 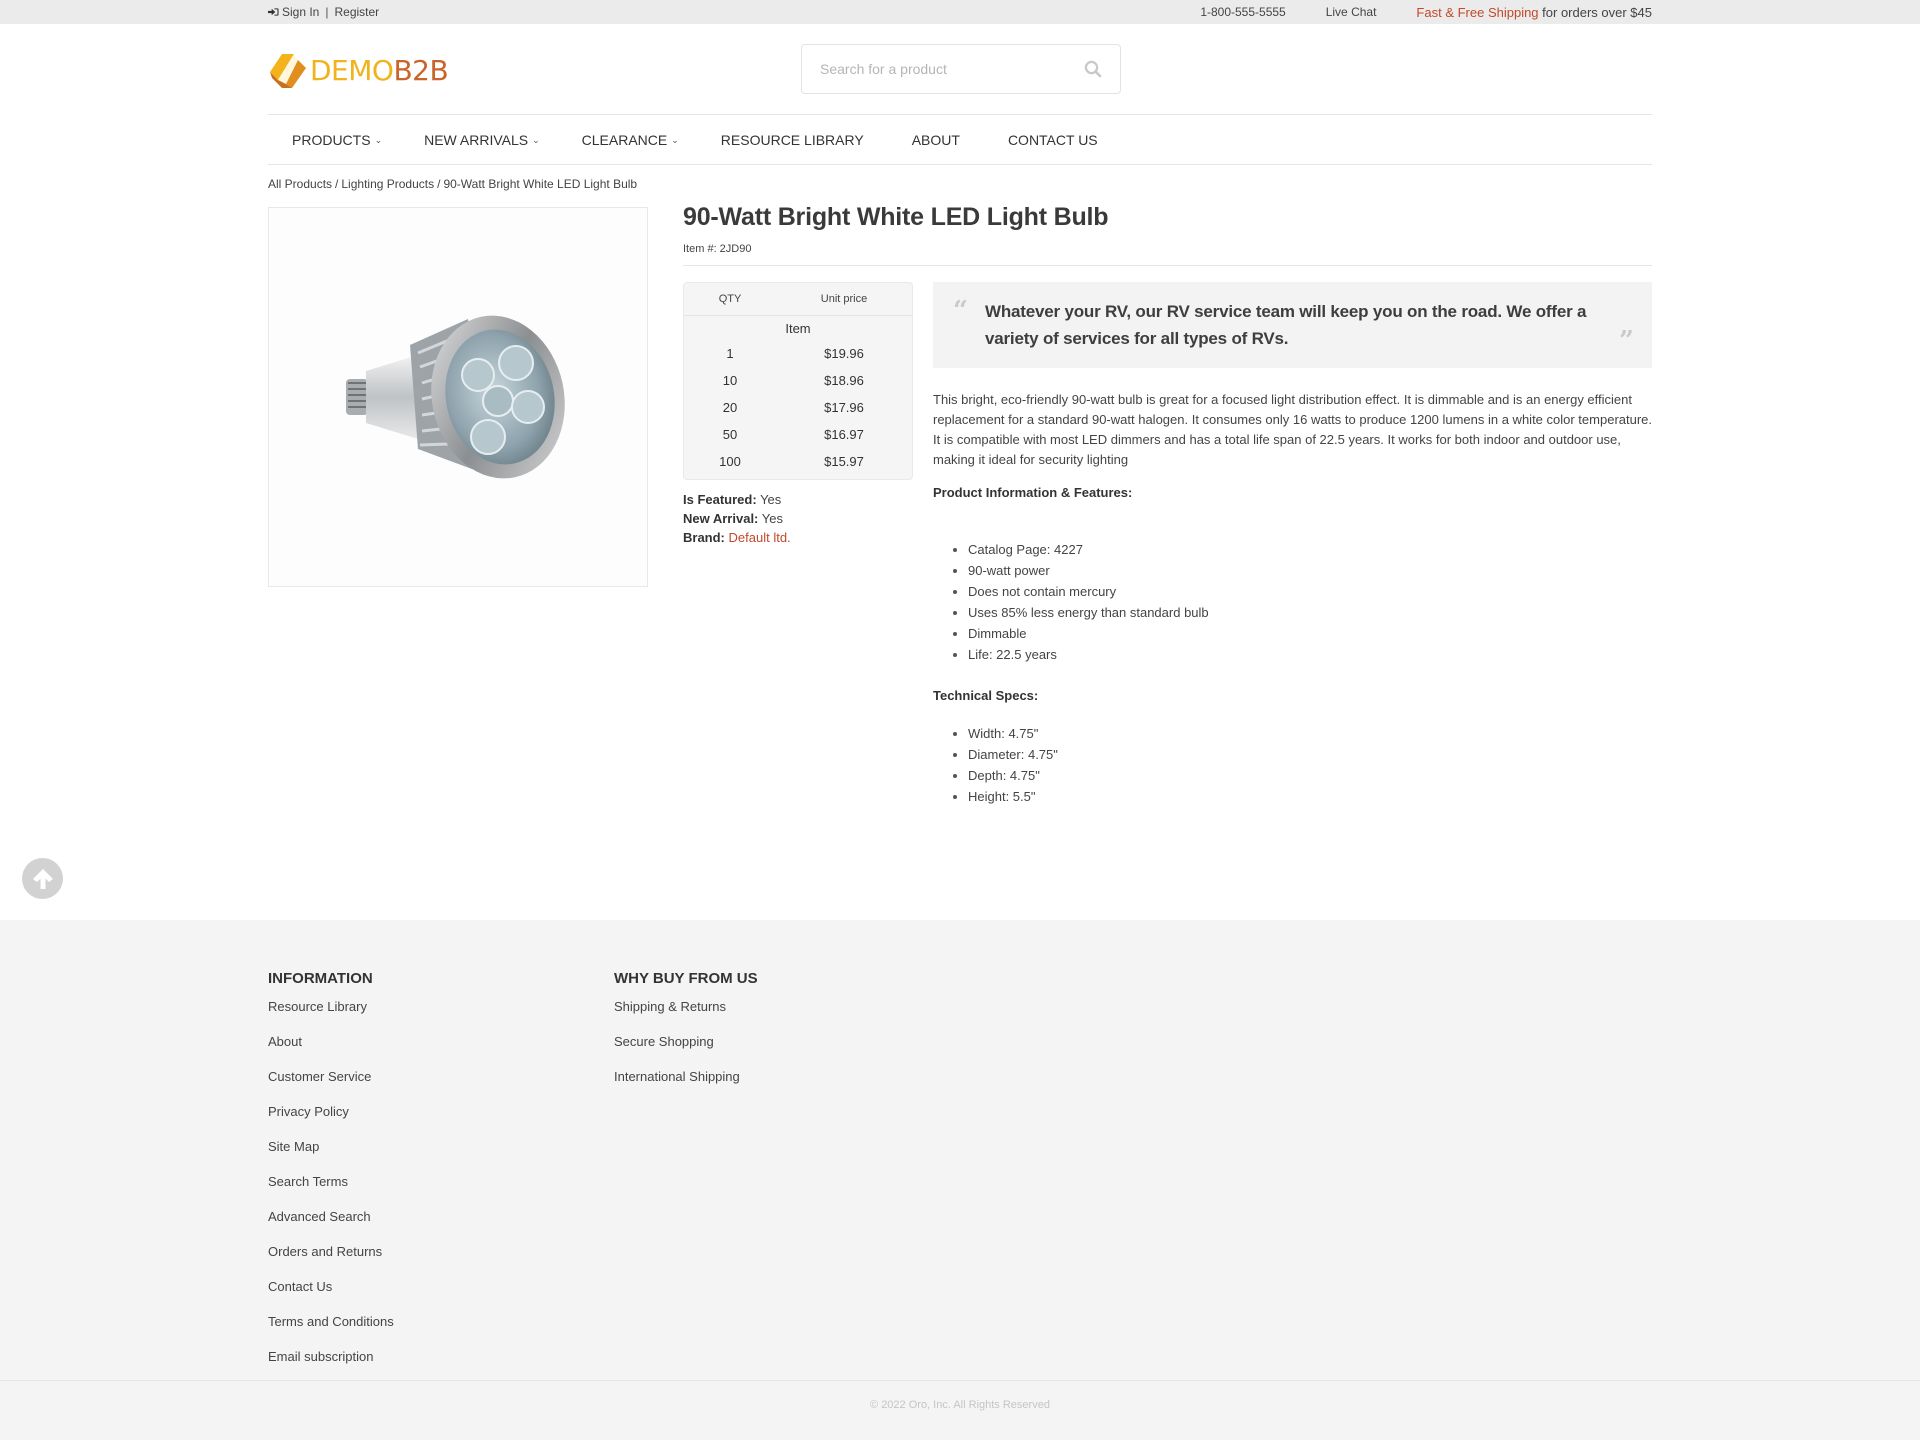 I want to click on footer-link-privacy-policy: Privacy Policy, so click(x=331, y=1121).